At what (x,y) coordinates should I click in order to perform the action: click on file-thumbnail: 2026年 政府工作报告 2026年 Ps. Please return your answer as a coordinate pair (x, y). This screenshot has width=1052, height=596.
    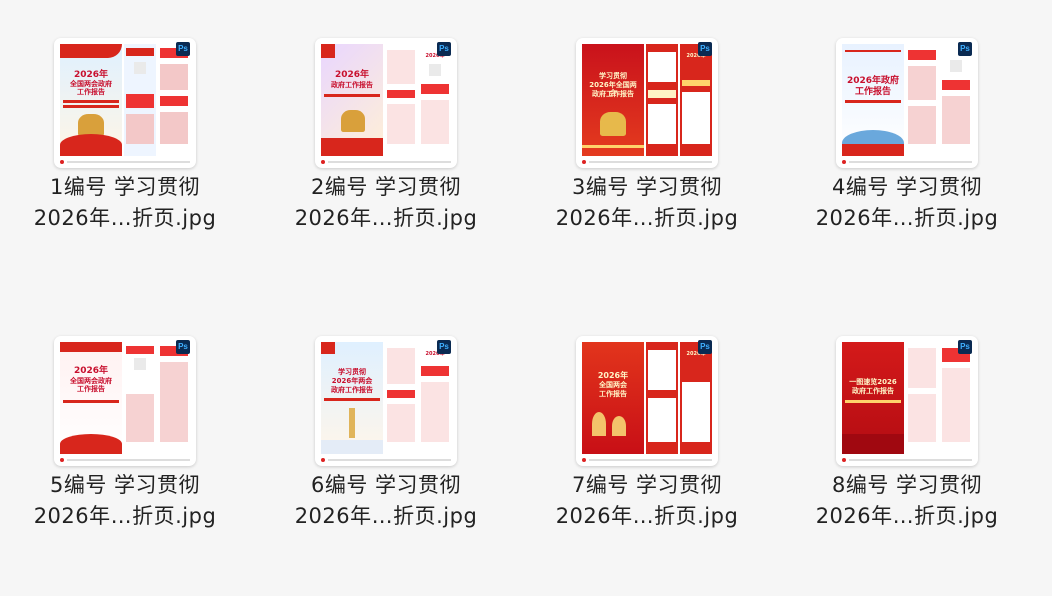
    Looking at the image, I should click on (386, 103).